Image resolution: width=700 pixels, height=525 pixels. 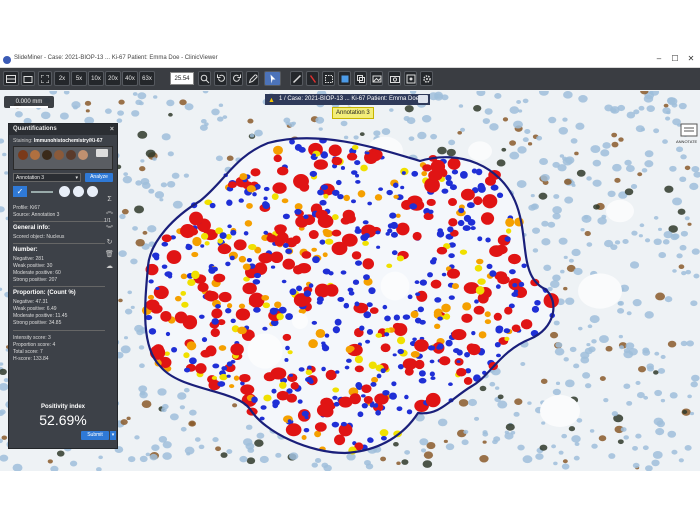 I want to click on export-button, so click(x=410, y=78).